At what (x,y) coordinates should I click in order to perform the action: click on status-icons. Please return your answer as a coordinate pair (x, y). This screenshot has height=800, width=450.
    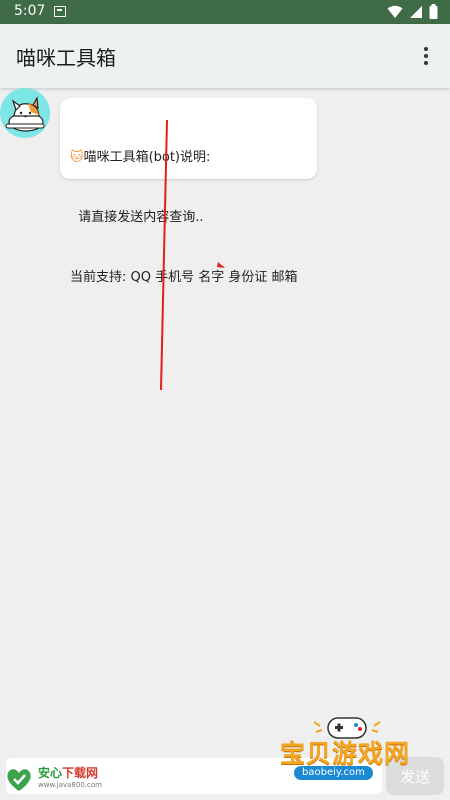
    Looking at the image, I should click on (412, 11).